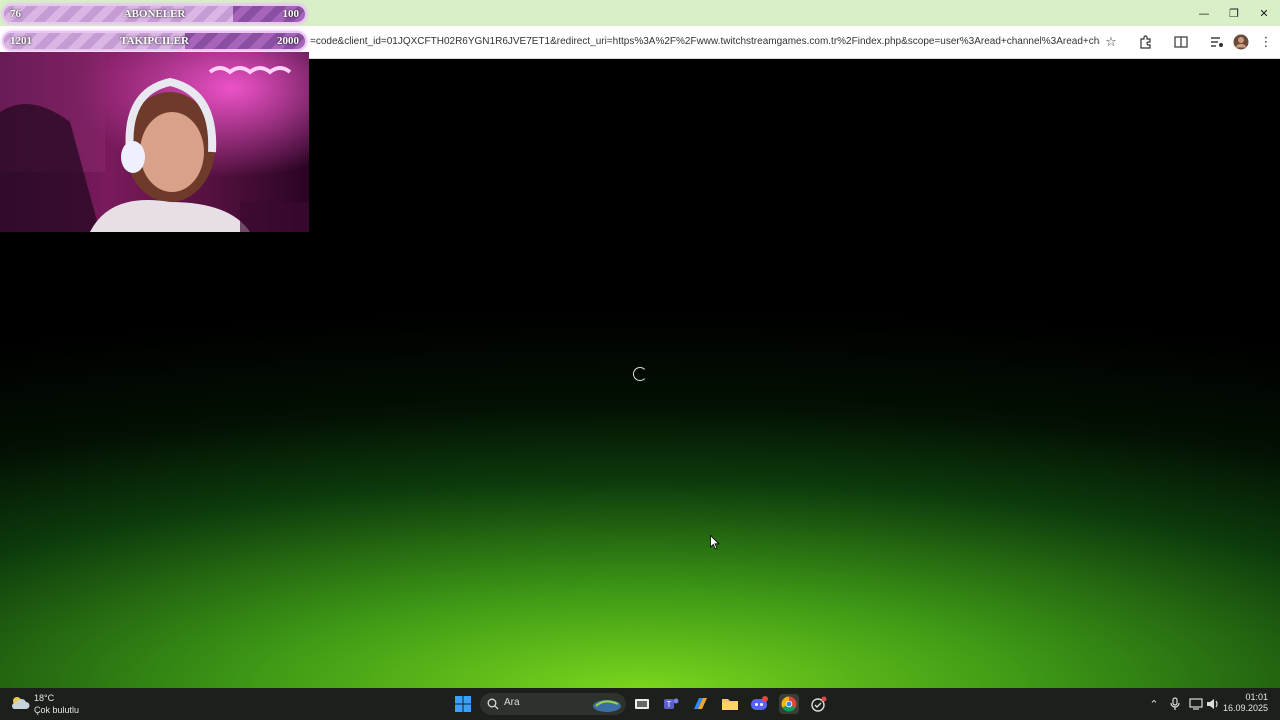 The height and width of the screenshot is (720, 1280). I want to click on teams-icon: T, so click(671, 704).